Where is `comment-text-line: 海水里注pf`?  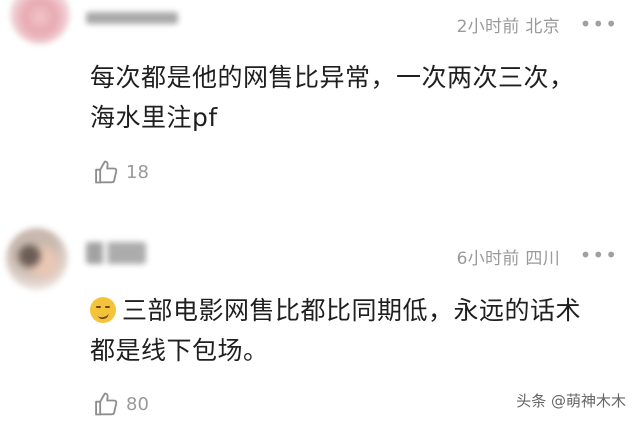
comment-text-line: 海水里注pf is located at coordinates (154, 117).